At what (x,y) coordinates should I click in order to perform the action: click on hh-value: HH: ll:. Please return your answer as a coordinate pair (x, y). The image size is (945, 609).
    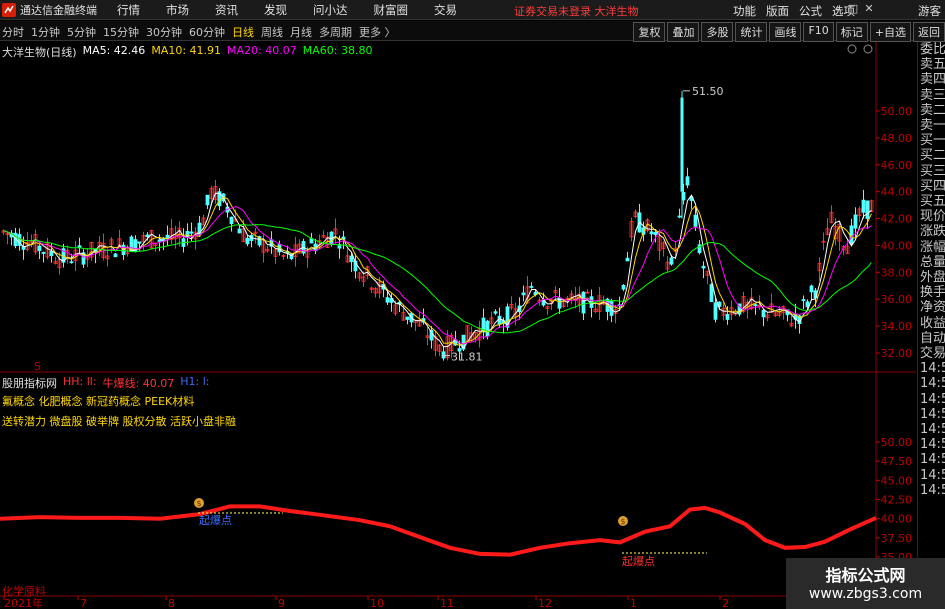
    Looking at the image, I should click on (80, 381).